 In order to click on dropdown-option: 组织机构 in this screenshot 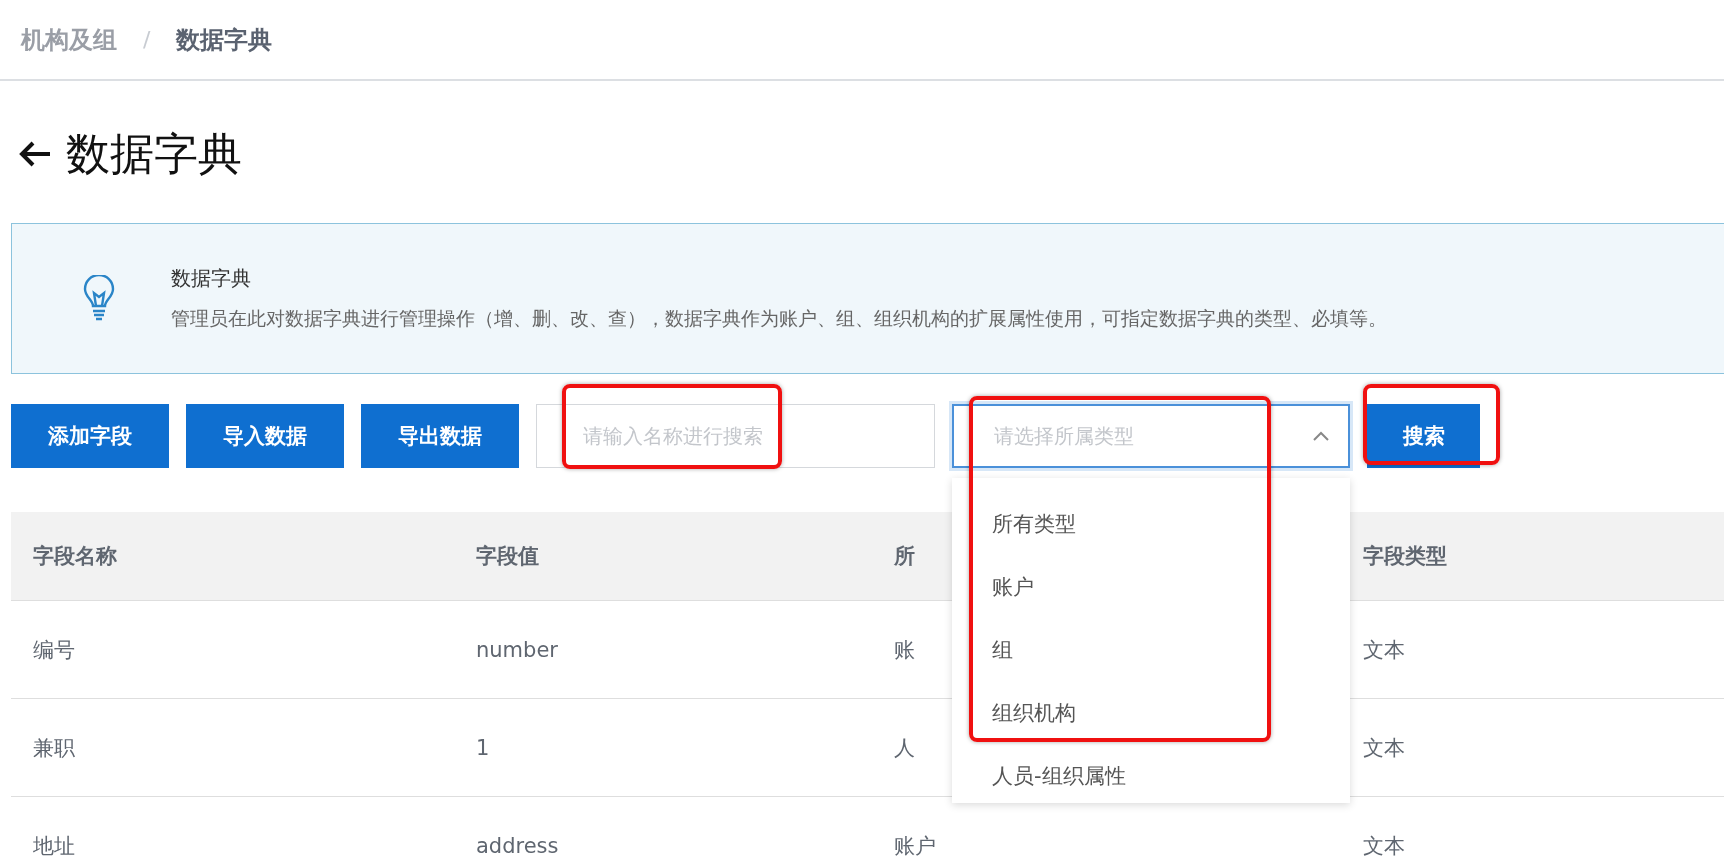, I will do `click(1151, 712)`.